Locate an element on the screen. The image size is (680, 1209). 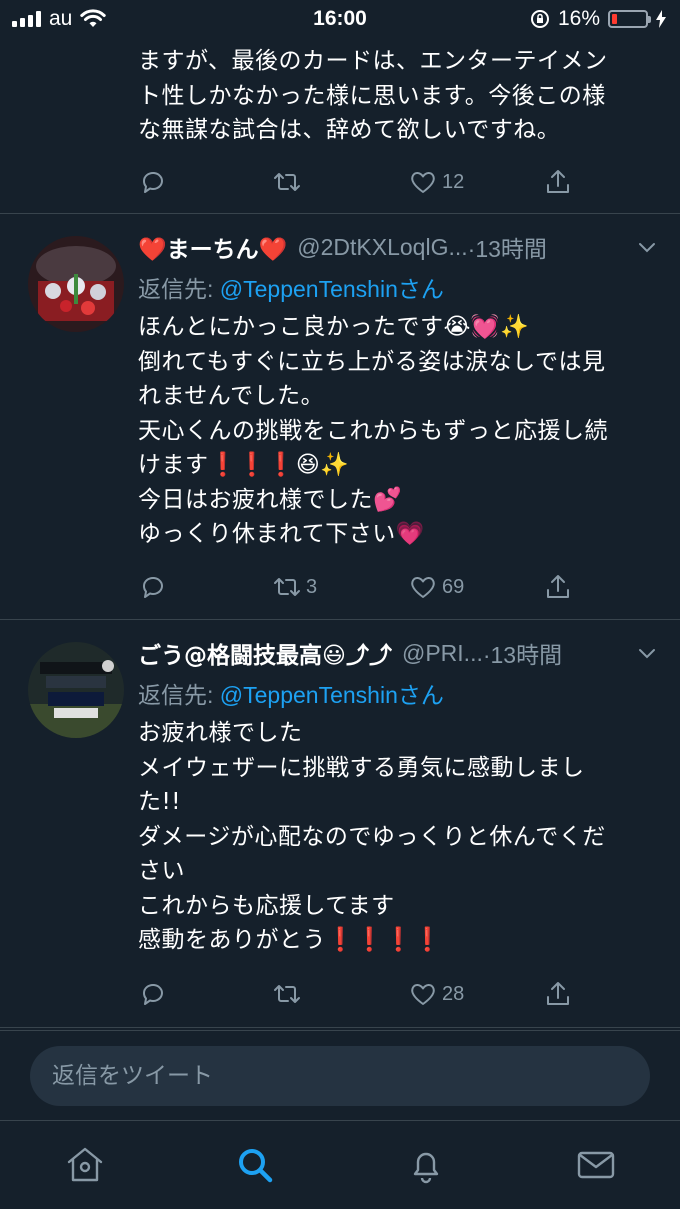
tweet-header: ❤️まーちん❤️ @2DtKXLoqlG... ·13時間 is located at coordinates (400, 247).